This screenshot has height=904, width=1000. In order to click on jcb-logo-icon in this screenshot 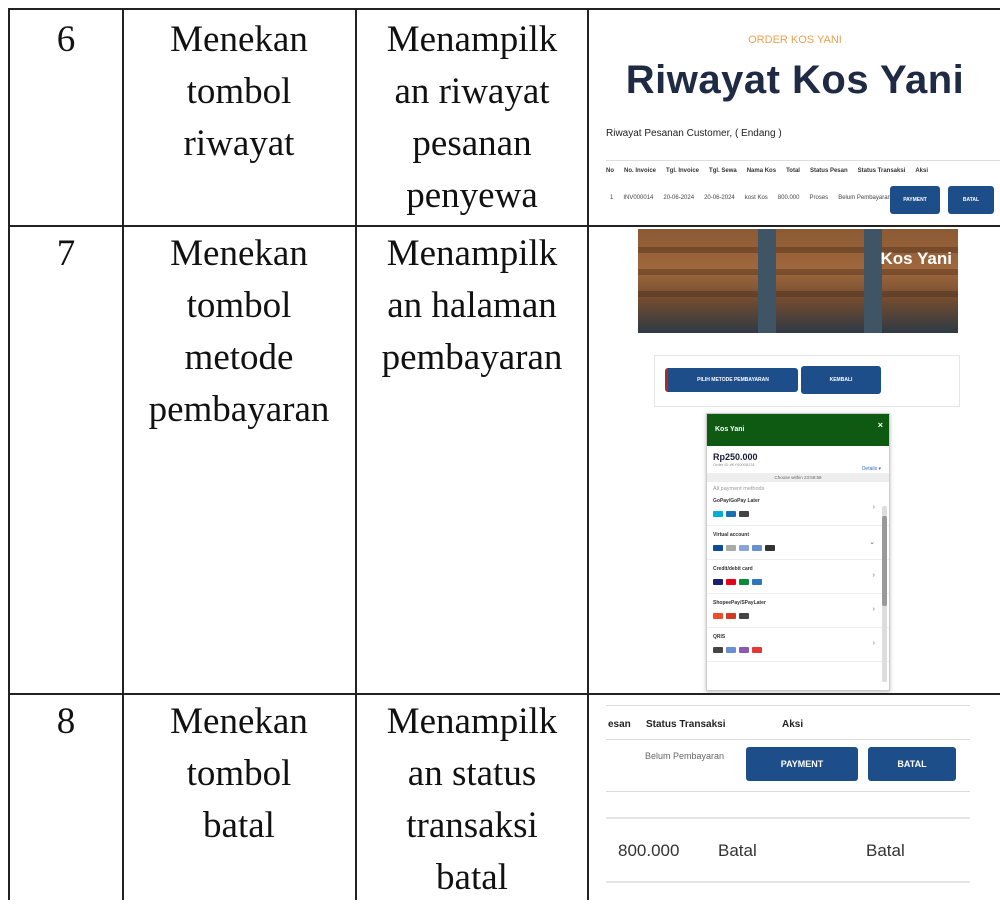, I will do `click(744, 582)`.